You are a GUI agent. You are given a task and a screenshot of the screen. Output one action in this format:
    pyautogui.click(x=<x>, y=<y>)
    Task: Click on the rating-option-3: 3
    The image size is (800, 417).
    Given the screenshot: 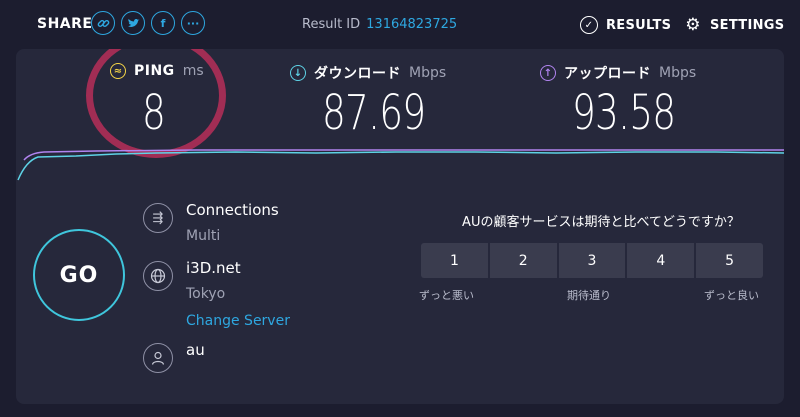 What is the action you would take?
    pyautogui.click(x=592, y=260)
    